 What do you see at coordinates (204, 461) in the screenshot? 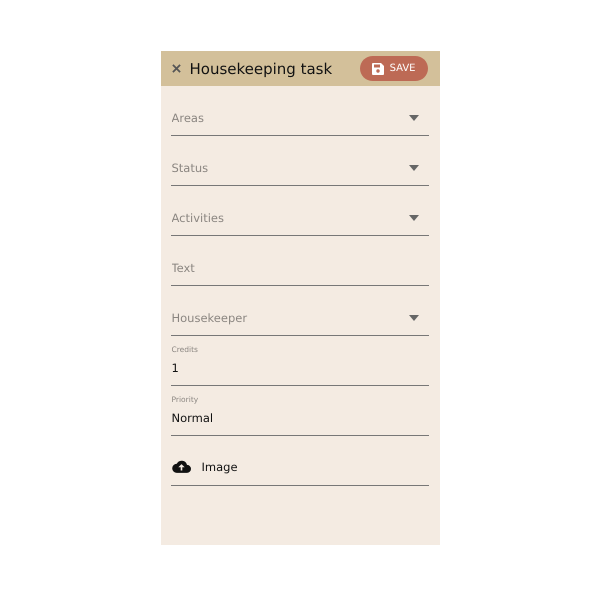
I see `image-upload-button: Image` at bounding box center [204, 461].